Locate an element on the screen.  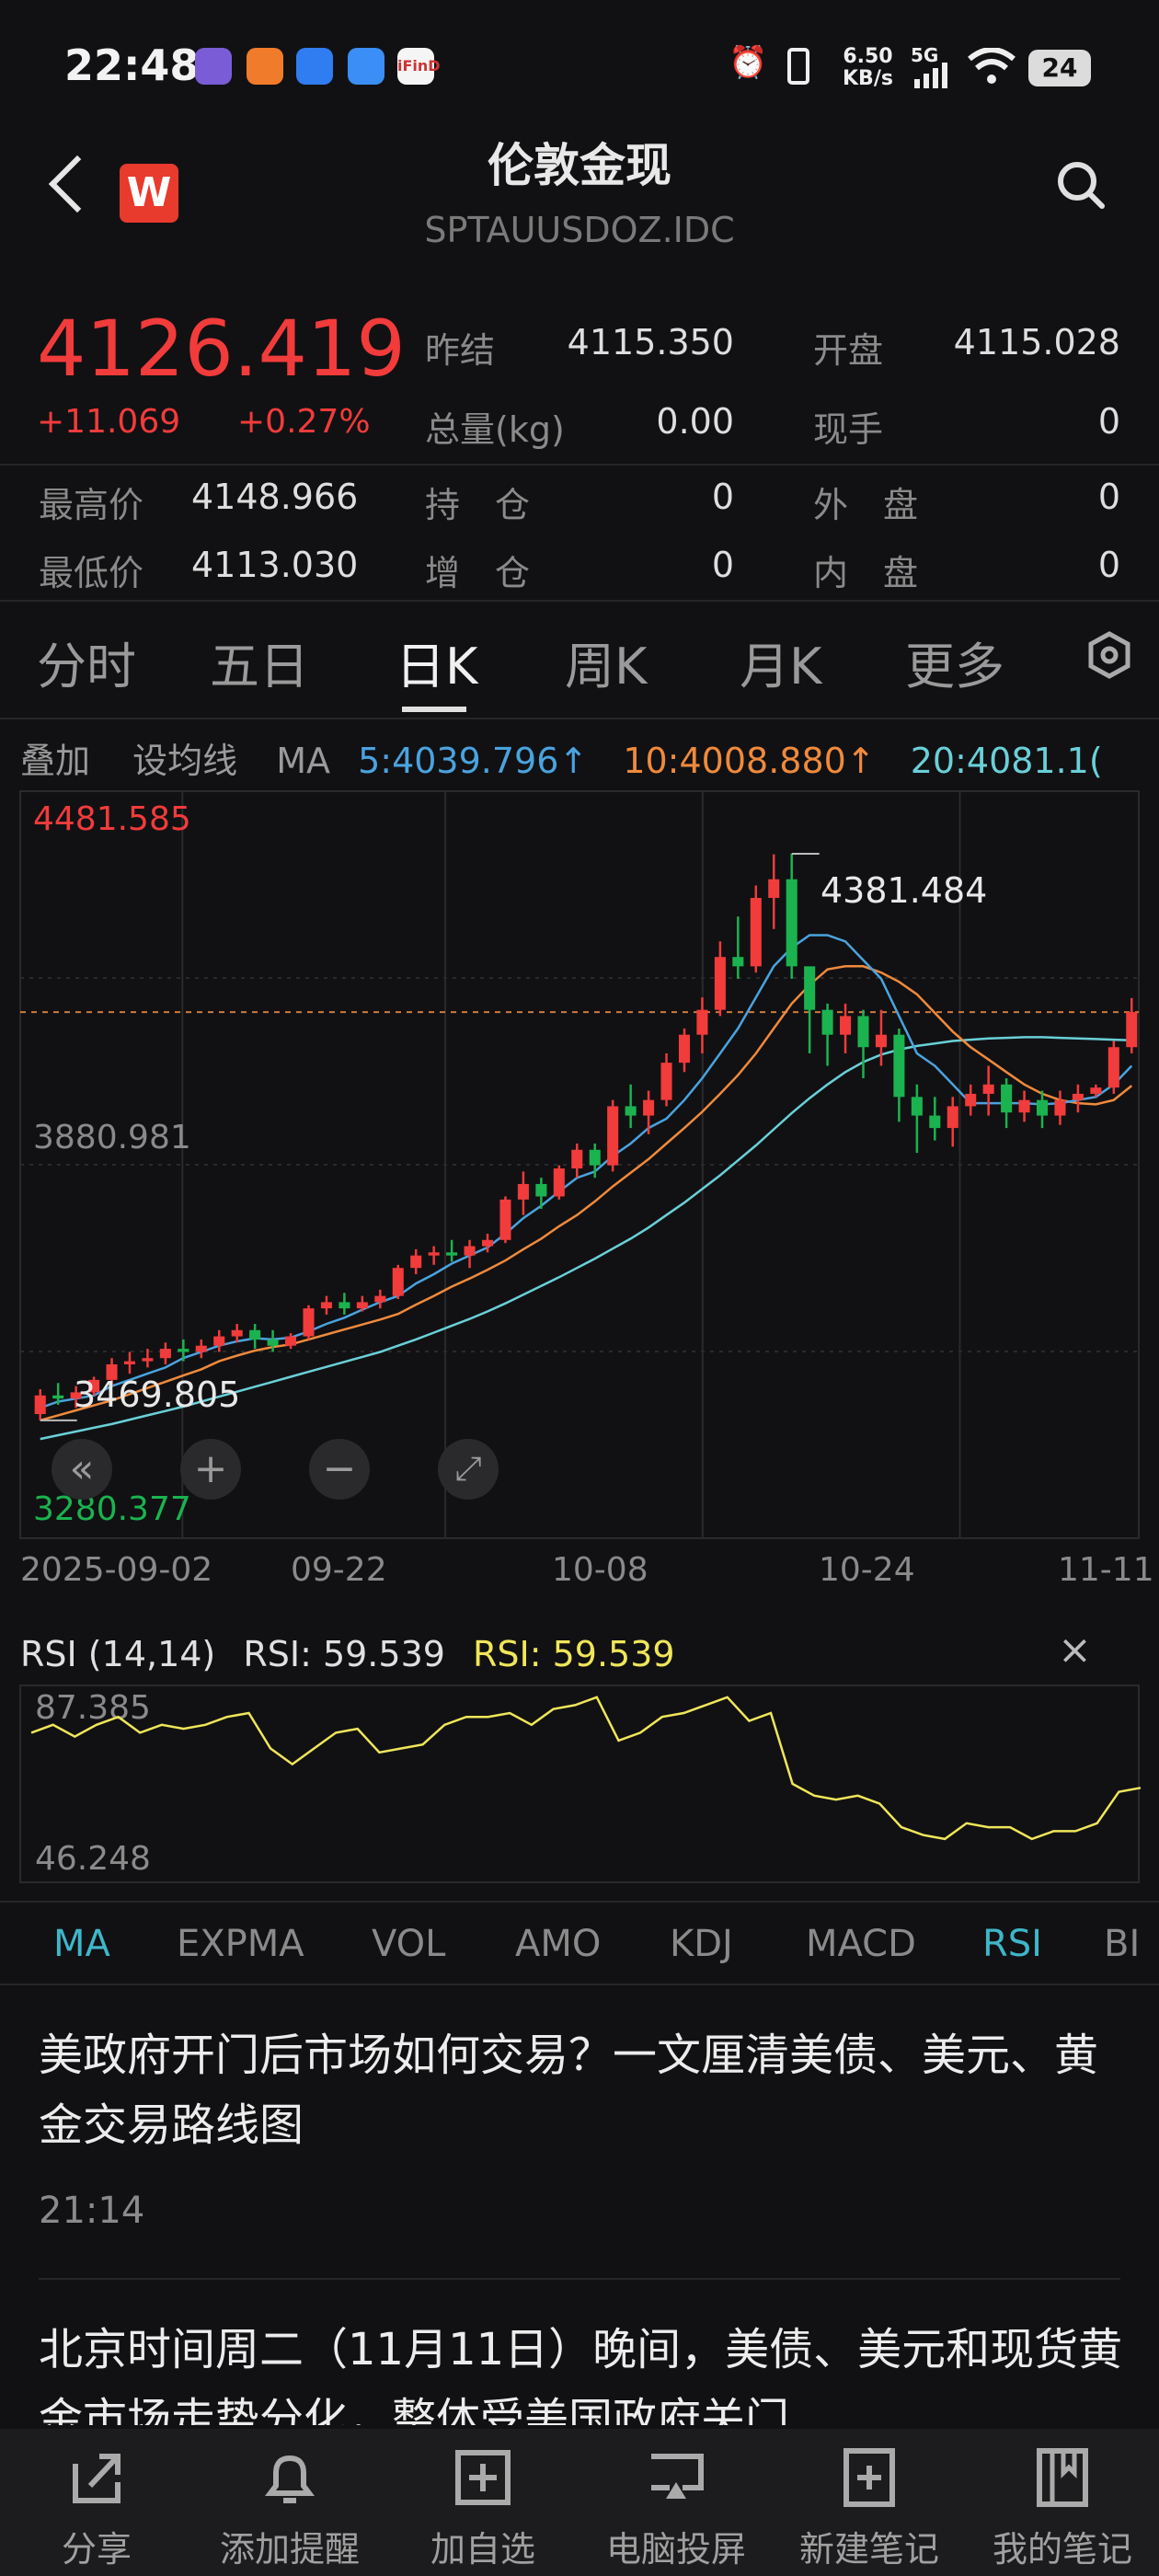
page-title: 伦敦金现 is located at coordinates (579, 165).